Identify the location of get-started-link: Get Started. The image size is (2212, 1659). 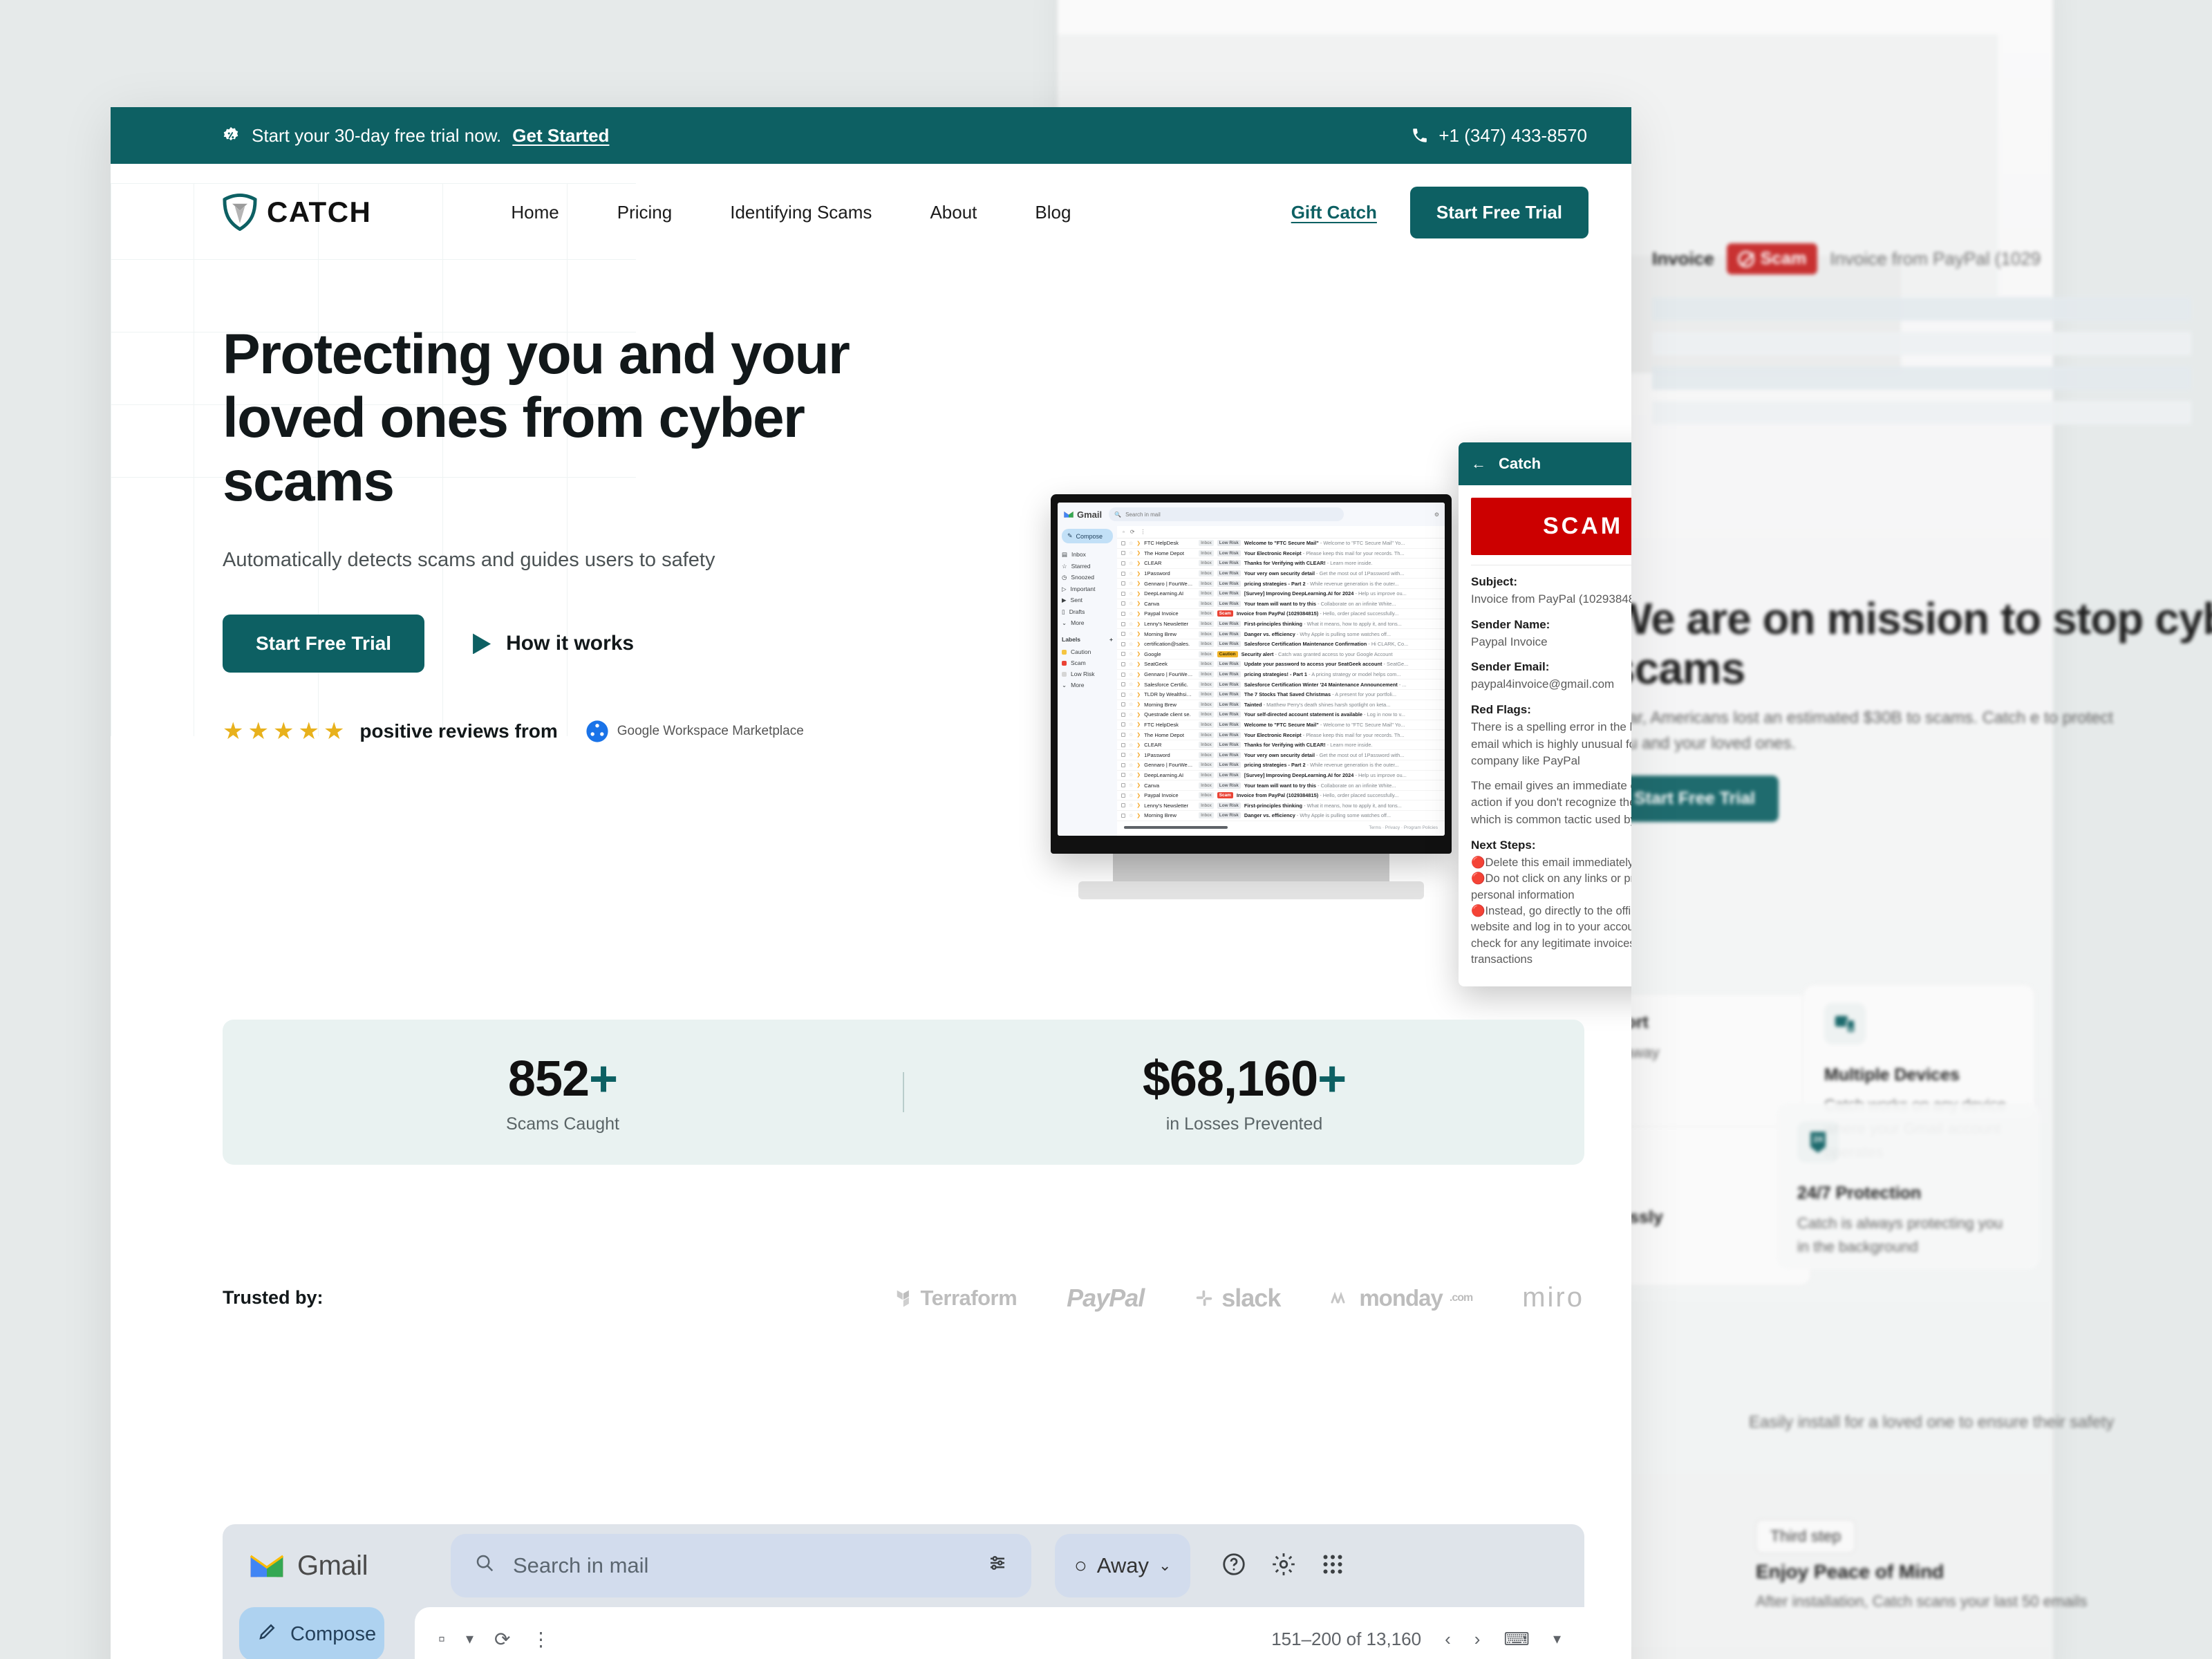
(560, 136).